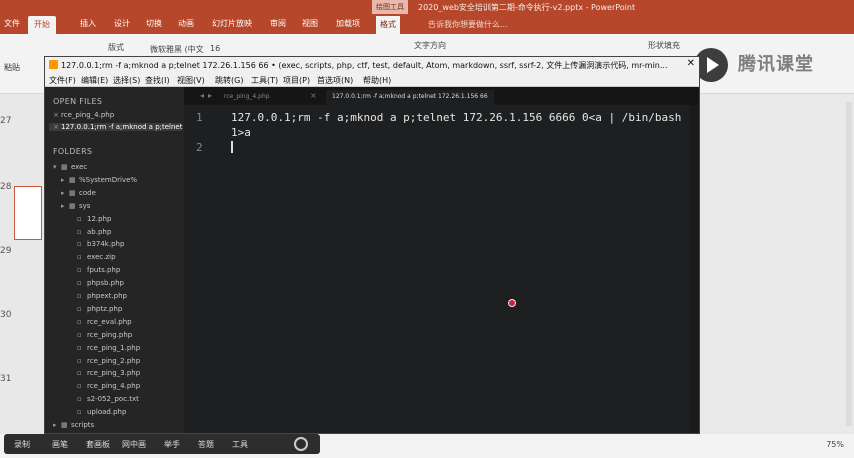  What do you see at coordinates (694, 269) in the screenshot?
I see `editor-scrollbar` at bounding box center [694, 269].